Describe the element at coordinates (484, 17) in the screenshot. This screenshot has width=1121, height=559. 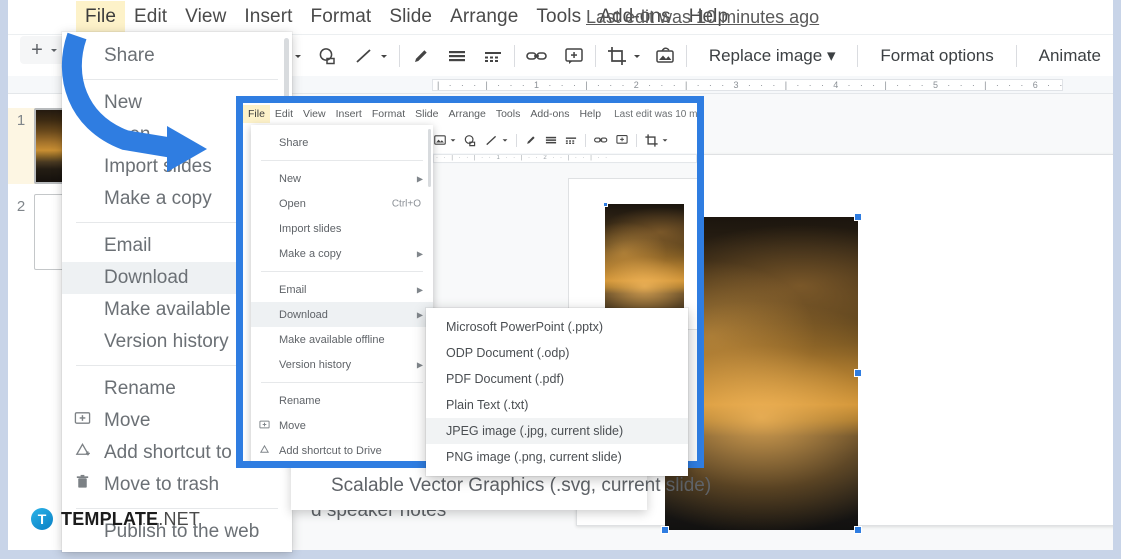
I see `menu-arrange: Arrange` at that location.